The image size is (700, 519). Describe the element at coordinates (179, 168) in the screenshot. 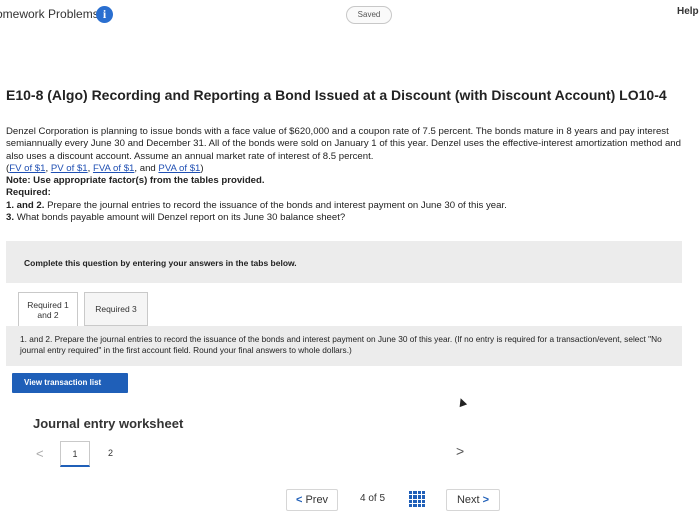

I see `pva-table-link: PVA of $1` at that location.